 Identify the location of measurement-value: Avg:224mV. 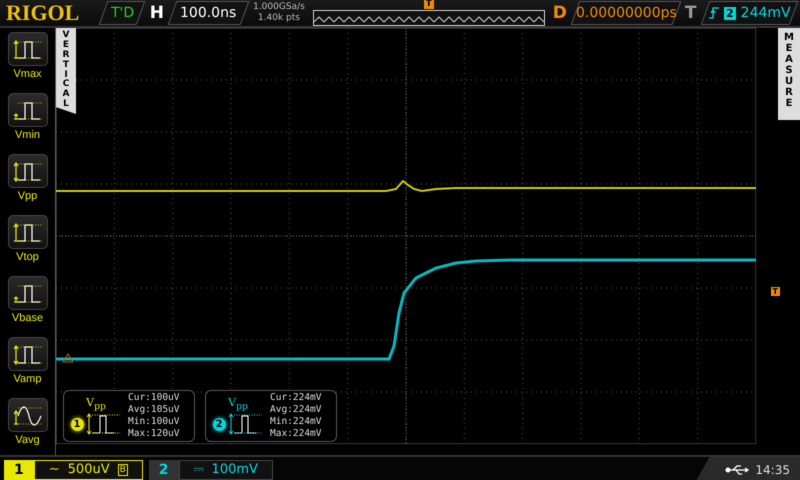
(296, 410).